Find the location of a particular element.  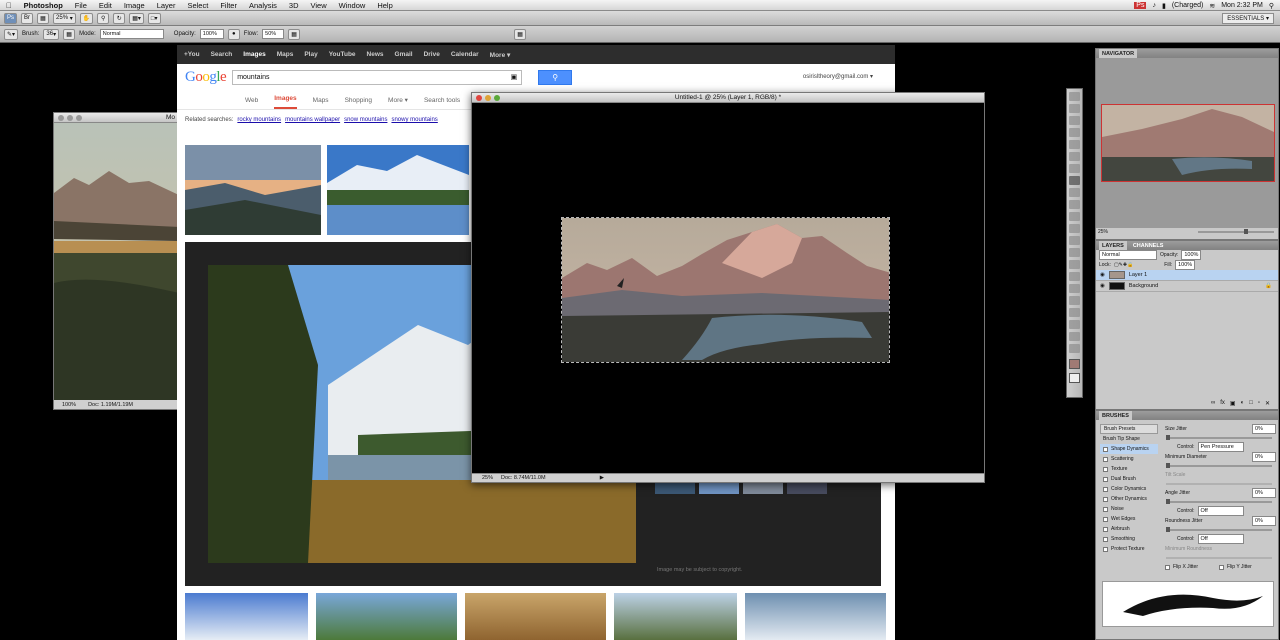

3d-rotate-tool-icon is located at coordinates (1074, 312).